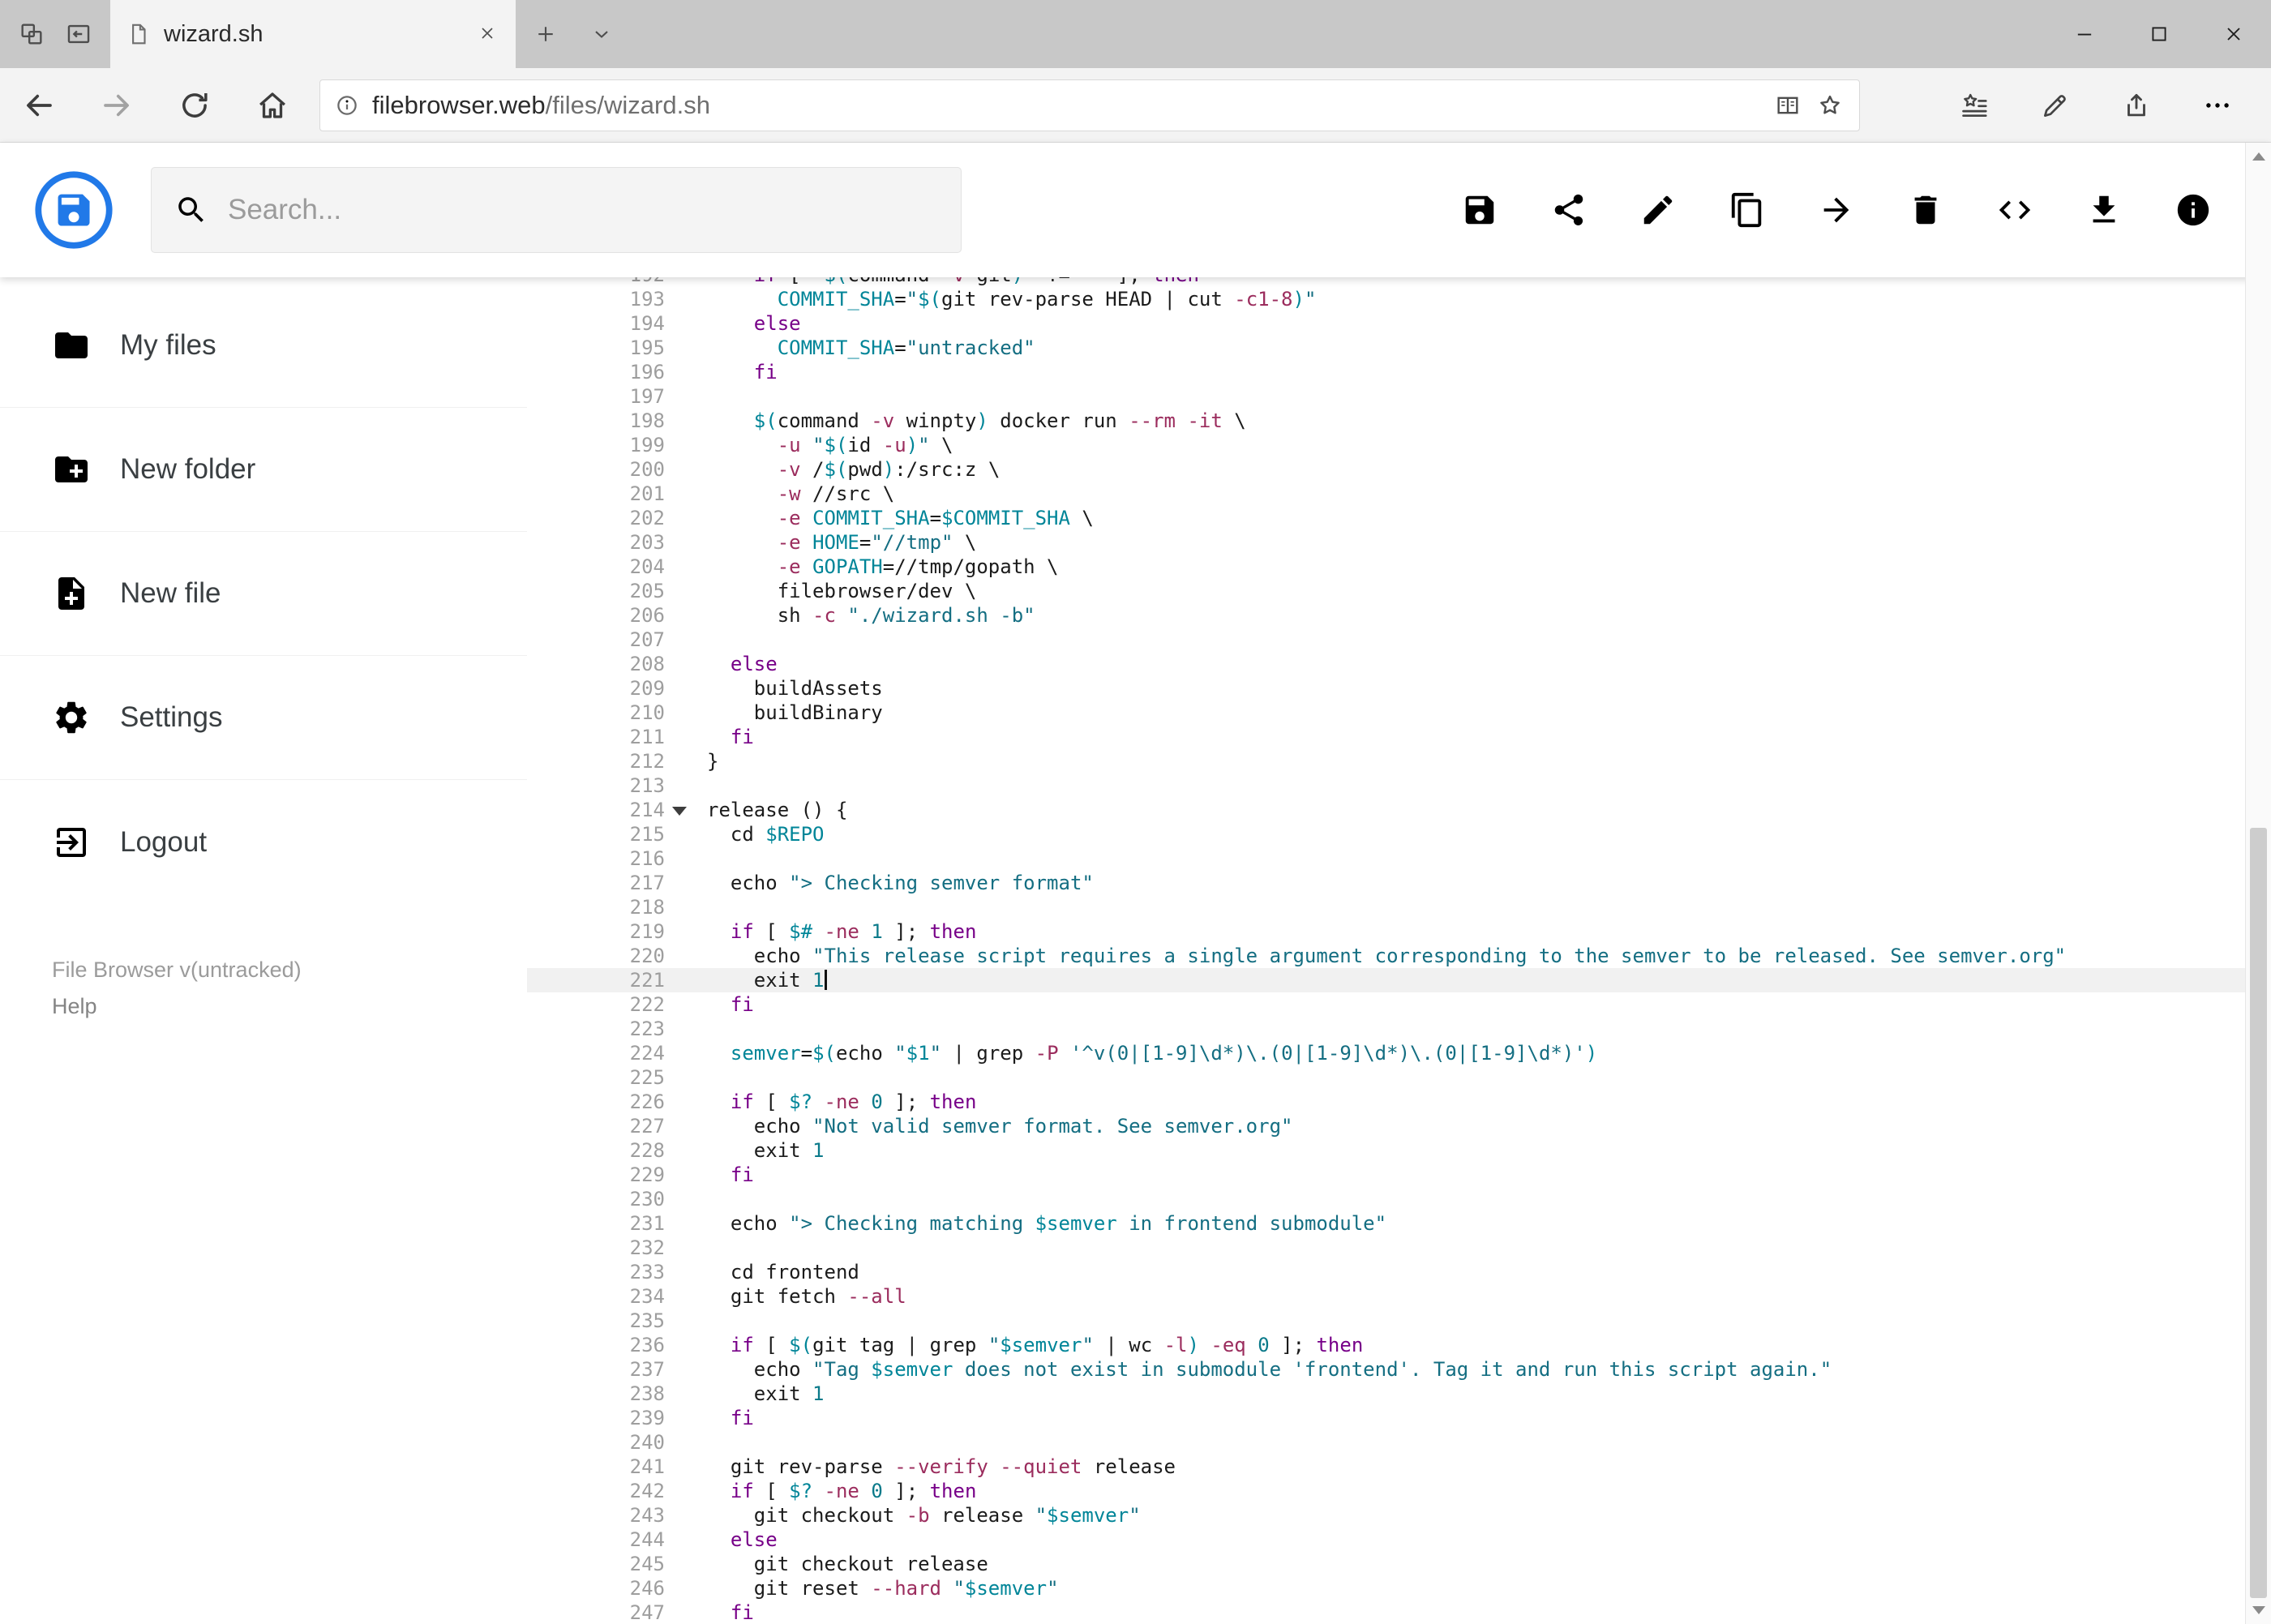  Describe the element at coordinates (79, 34) in the screenshot. I see `set-tabs-aside-button` at that location.